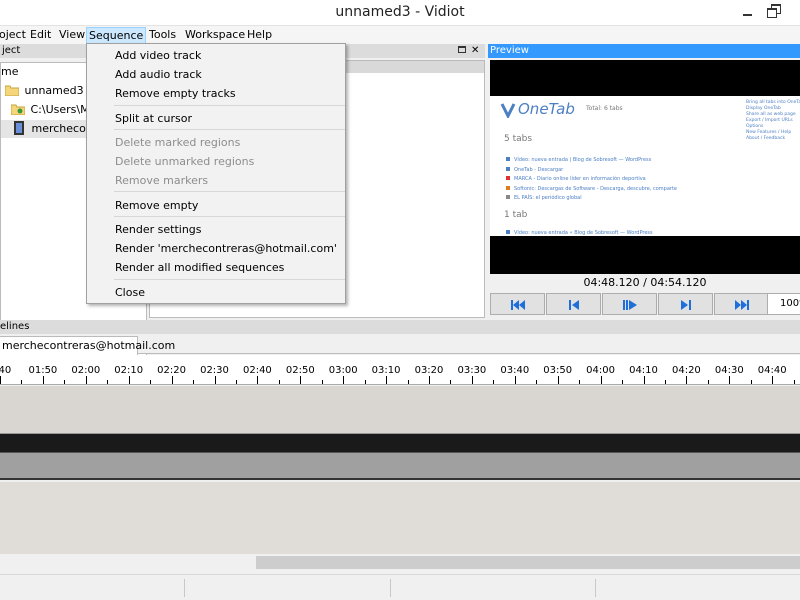  I want to click on ruler-tick-label: 04:30, so click(729, 370).